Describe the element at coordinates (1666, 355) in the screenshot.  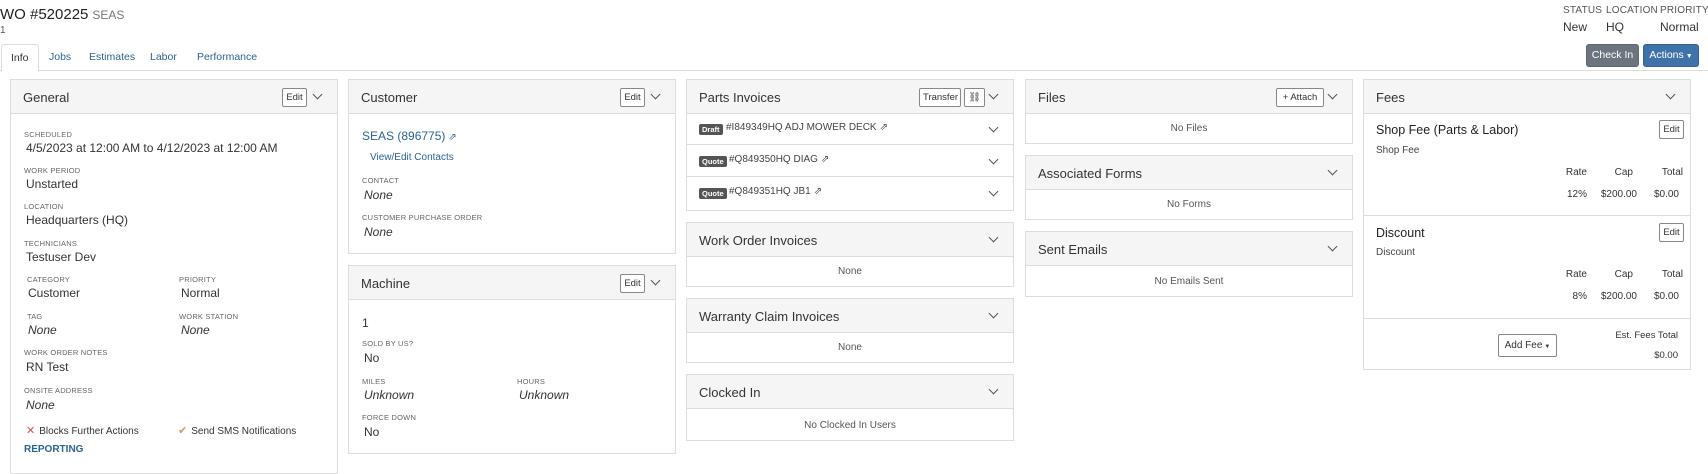
I see `est-fees-total-value: $0.00` at that location.